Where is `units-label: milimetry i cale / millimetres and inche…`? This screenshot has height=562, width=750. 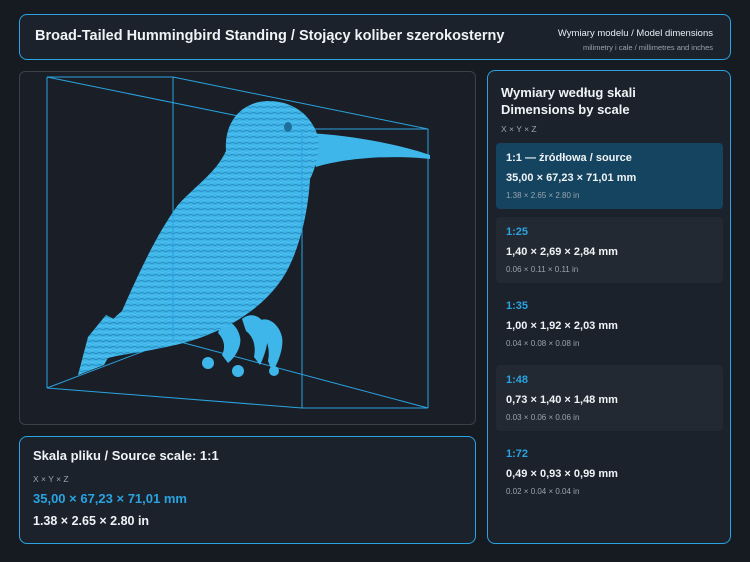
units-label: milimetry i cale / millimetres and inche… is located at coordinates (647, 47).